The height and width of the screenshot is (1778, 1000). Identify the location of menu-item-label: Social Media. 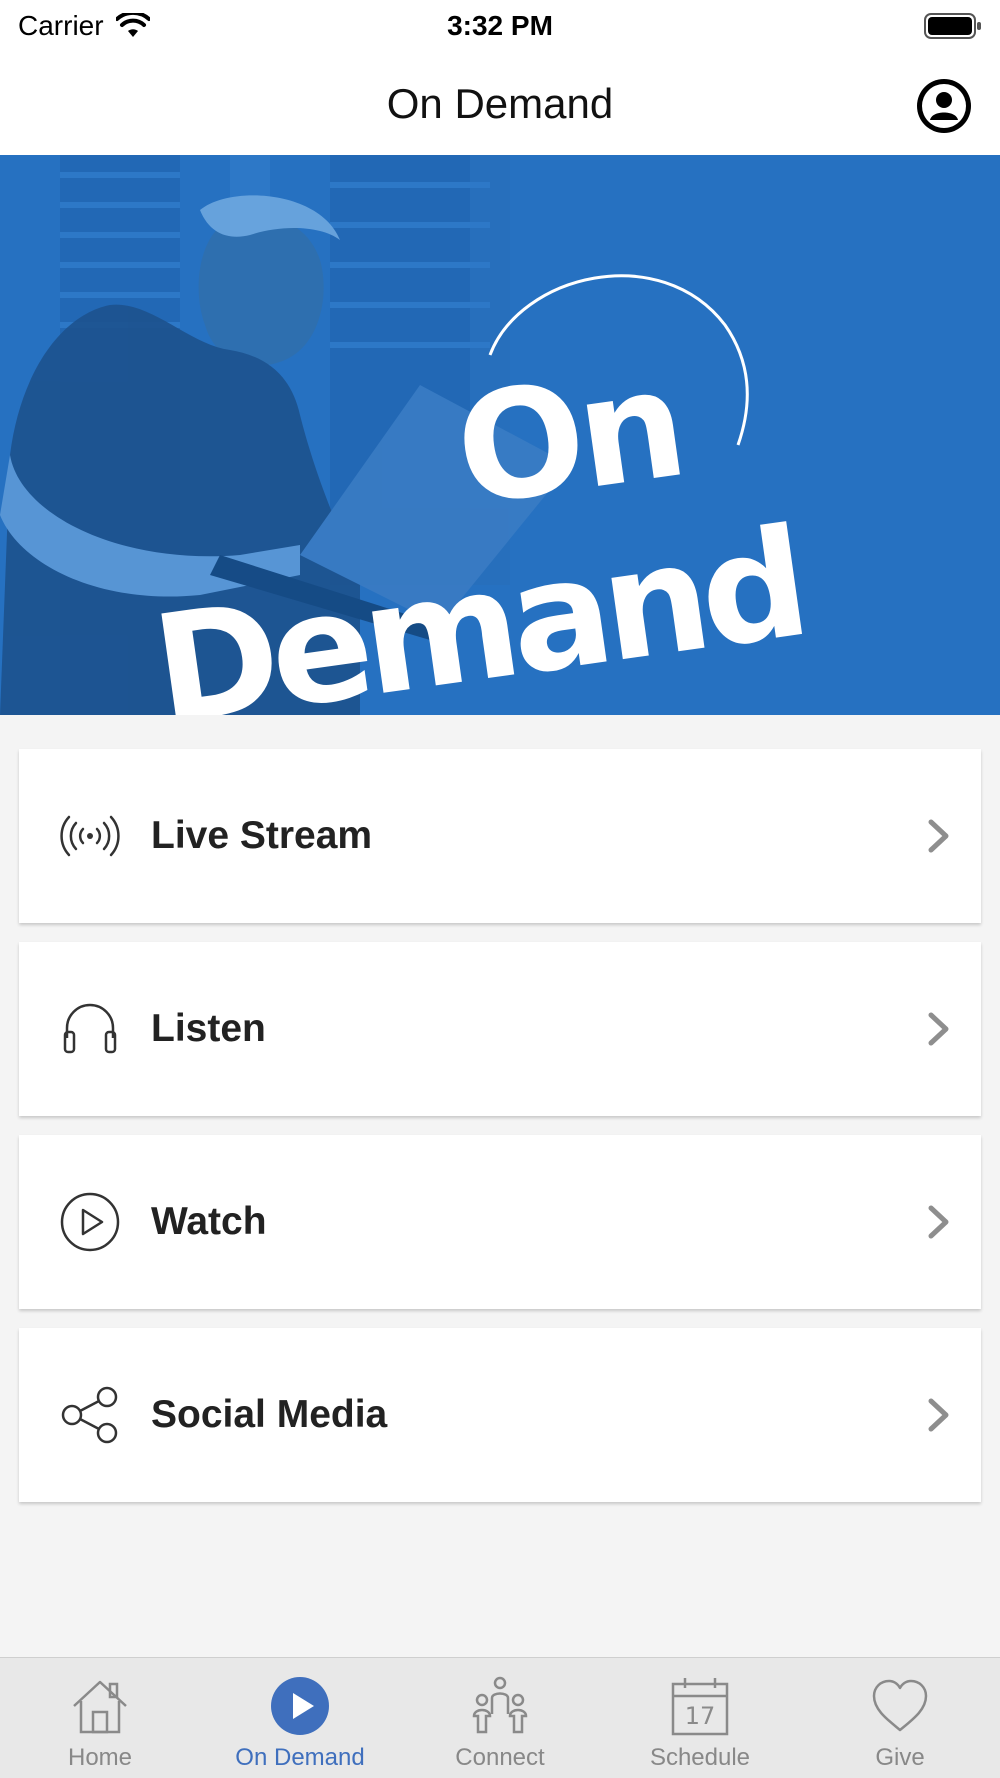
(269, 1414).